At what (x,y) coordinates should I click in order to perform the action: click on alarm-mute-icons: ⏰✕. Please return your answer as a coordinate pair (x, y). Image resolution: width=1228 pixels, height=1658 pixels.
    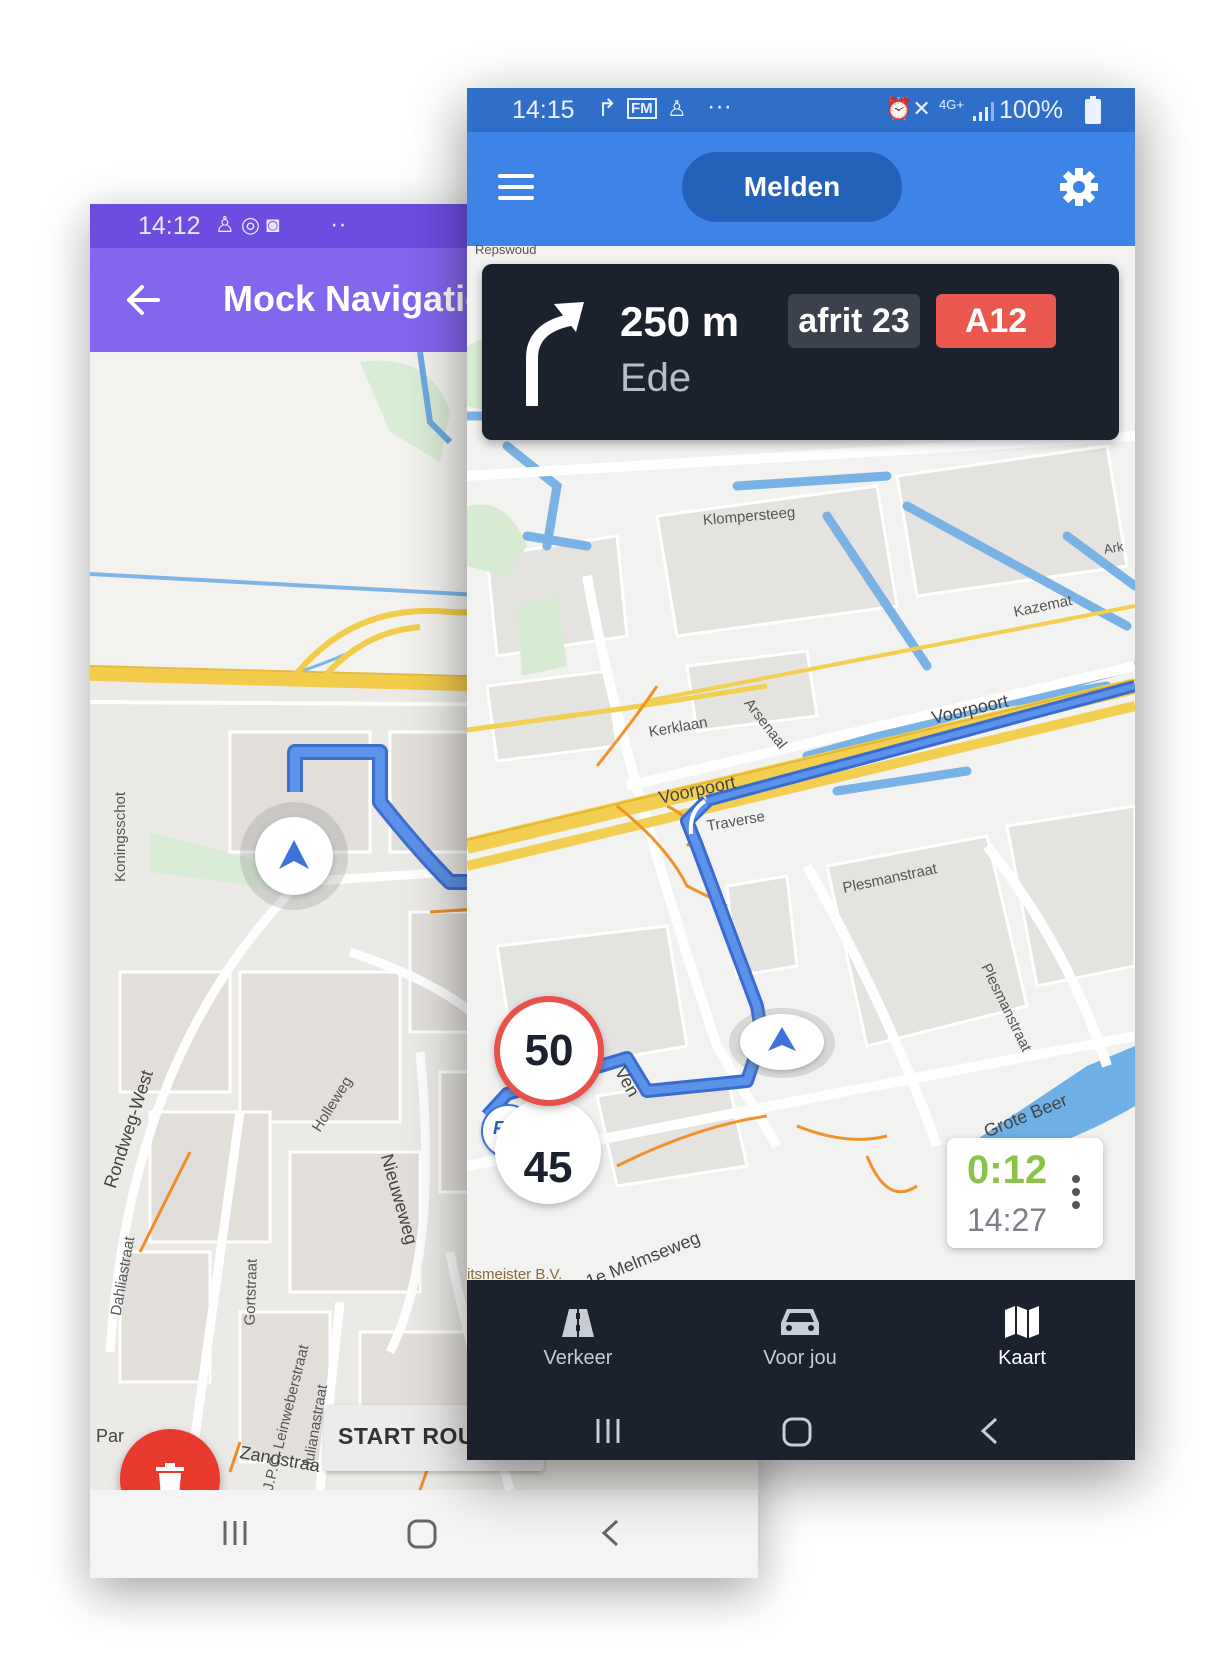
    Looking at the image, I should click on (908, 108).